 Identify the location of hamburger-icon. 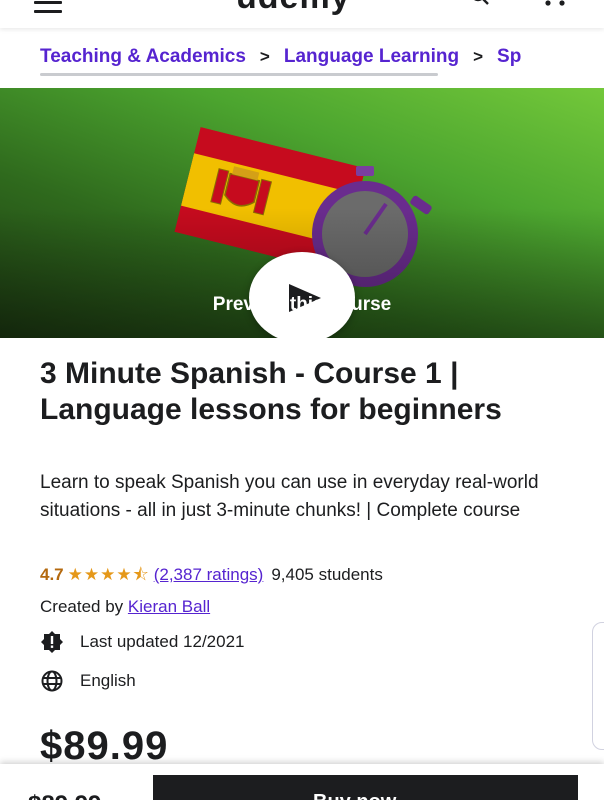
(48, 9).